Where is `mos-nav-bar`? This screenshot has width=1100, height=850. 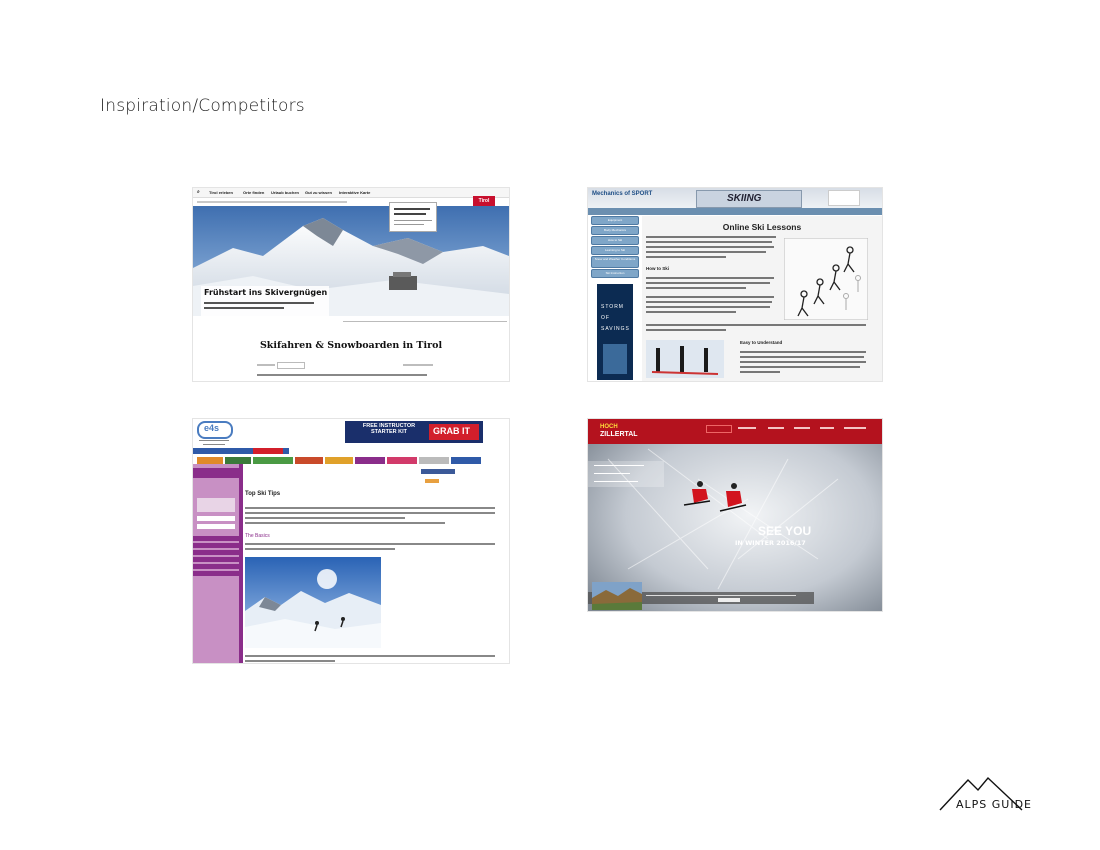 mos-nav-bar is located at coordinates (735, 211).